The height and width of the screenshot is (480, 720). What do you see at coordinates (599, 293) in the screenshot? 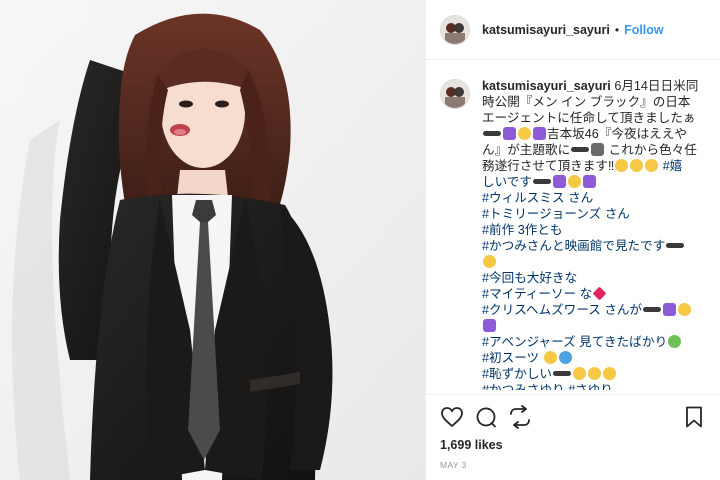
I see `heart-emoji-icon` at bounding box center [599, 293].